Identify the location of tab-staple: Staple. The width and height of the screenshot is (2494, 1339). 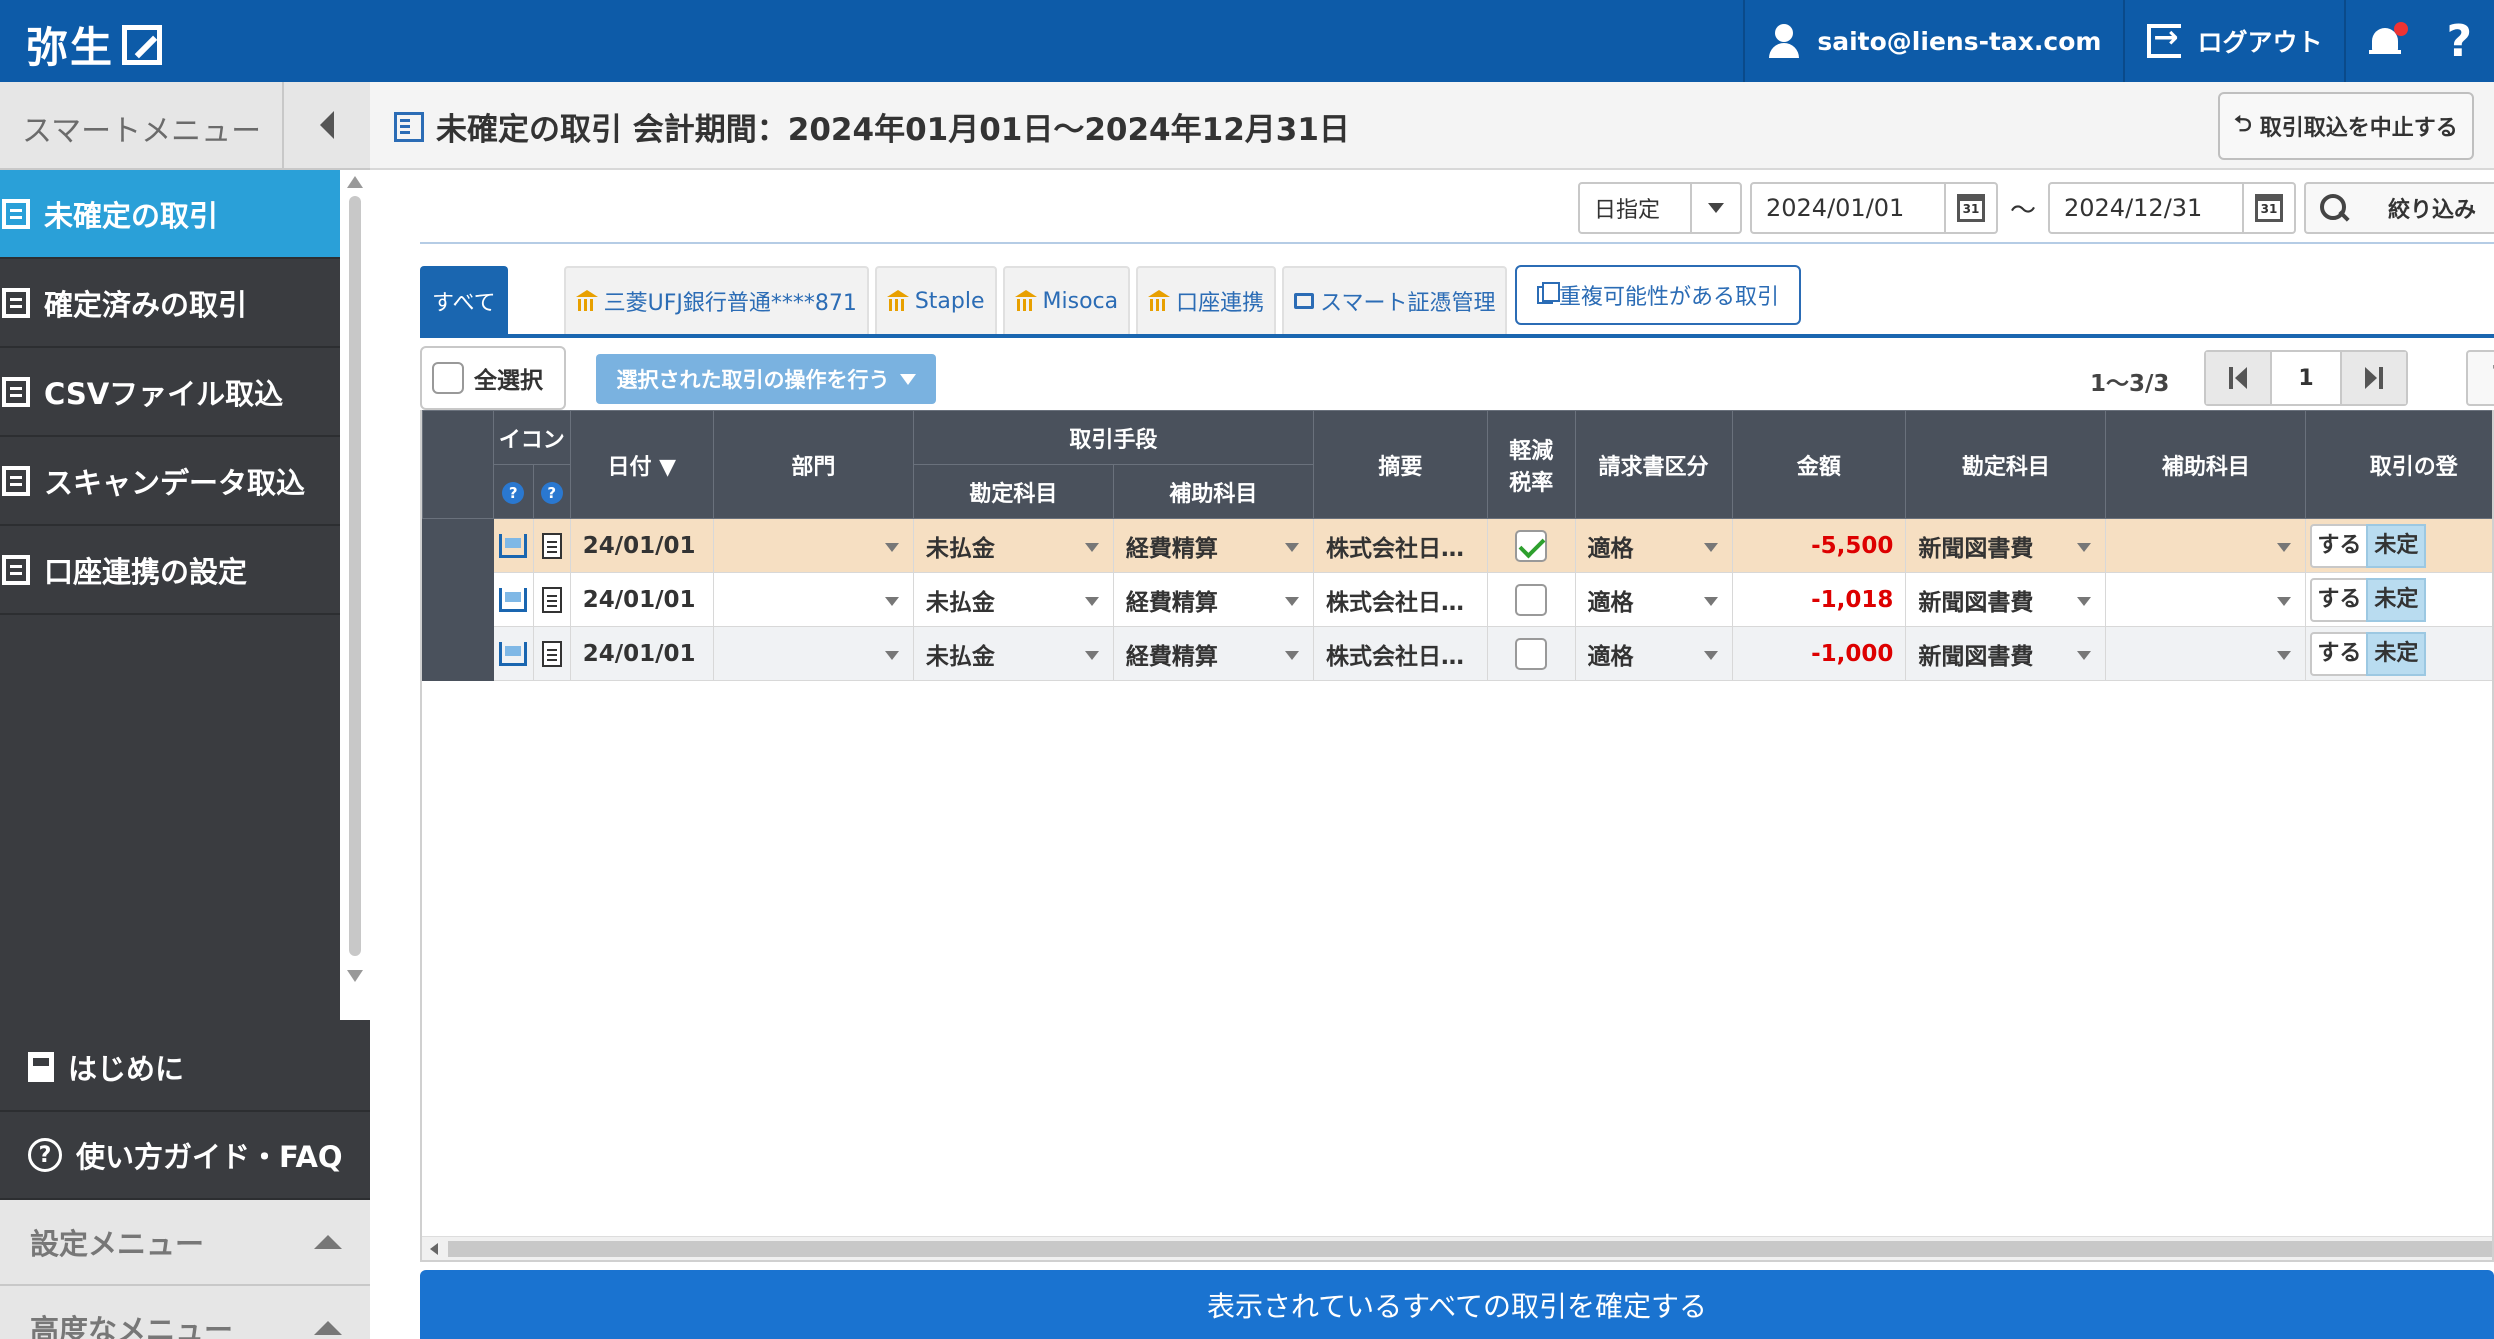
(935, 300).